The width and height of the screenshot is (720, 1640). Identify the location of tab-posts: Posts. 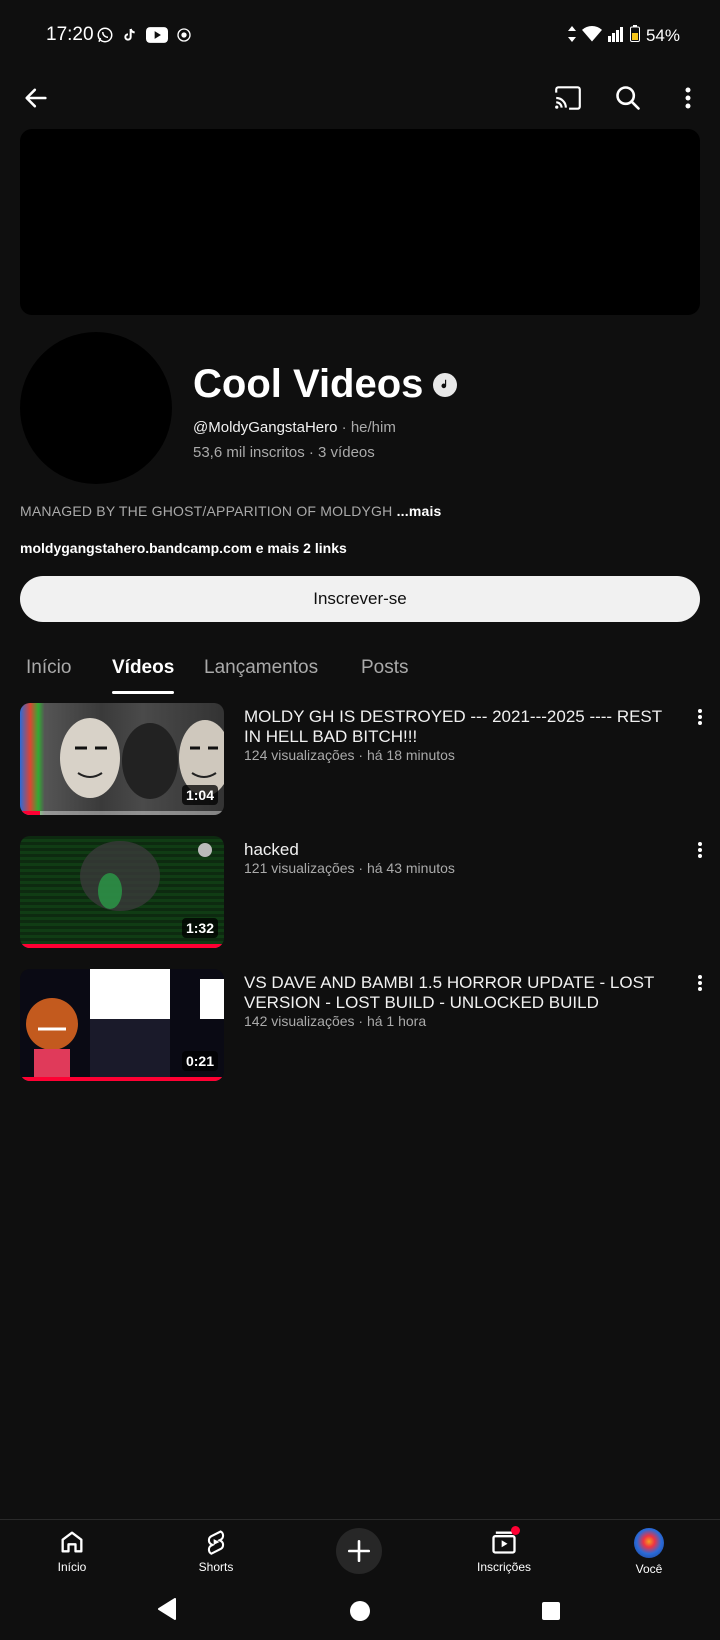
(385, 668).